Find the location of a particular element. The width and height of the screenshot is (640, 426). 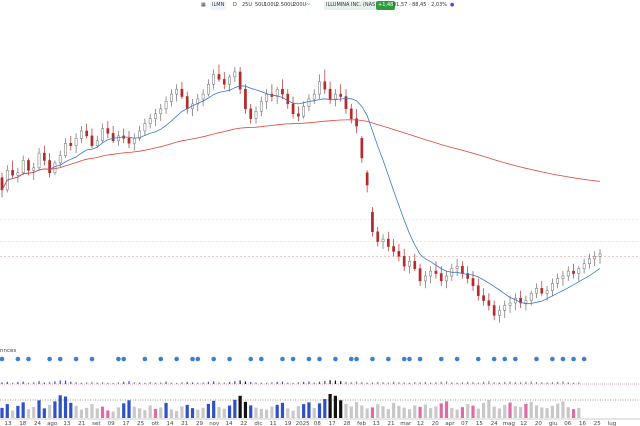

x-tick-label: 09 is located at coordinates (111, 423).